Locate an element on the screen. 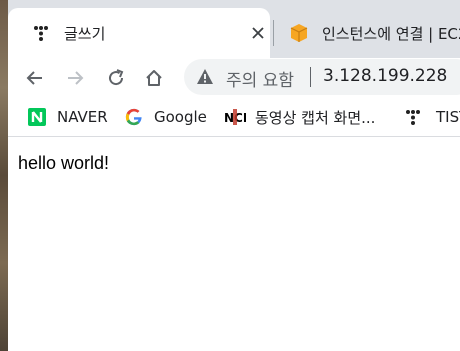 The image size is (460, 351). tab-separator is located at coordinates (273, 33).